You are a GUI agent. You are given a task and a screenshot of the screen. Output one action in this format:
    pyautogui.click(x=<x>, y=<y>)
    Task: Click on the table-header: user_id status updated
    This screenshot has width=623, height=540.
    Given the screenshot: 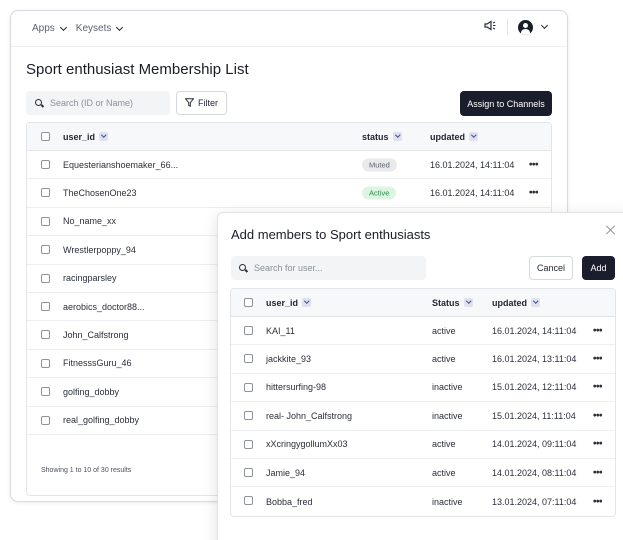 What is the action you would take?
    pyautogui.click(x=289, y=137)
    